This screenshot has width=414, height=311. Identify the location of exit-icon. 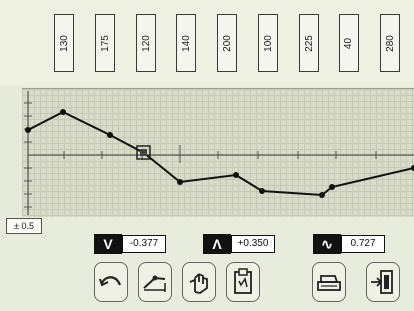
(382, 282).